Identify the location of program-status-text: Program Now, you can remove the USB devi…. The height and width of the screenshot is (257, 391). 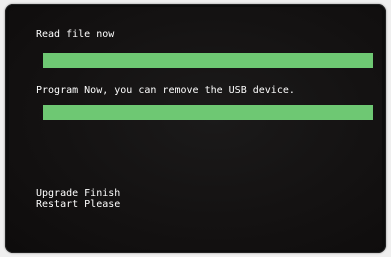
(165, 90).